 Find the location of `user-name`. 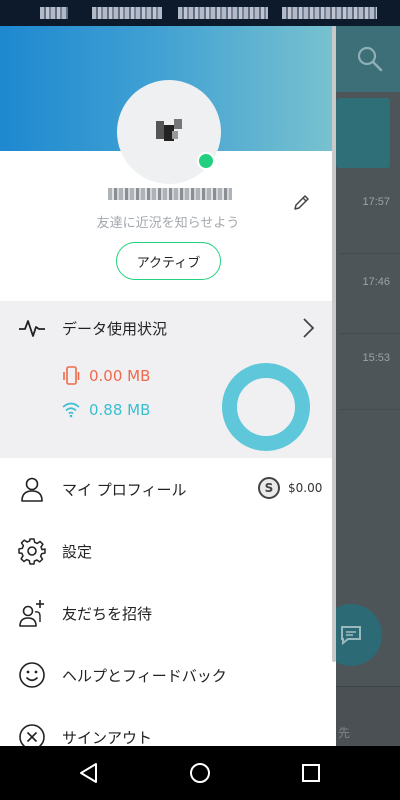

user-name is located at coordinates (170, 194).